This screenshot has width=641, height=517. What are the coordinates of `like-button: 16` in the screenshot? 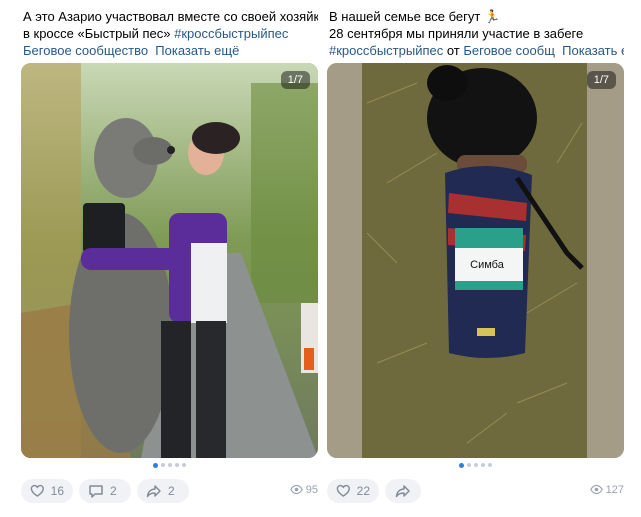 It's located at (47, 491).